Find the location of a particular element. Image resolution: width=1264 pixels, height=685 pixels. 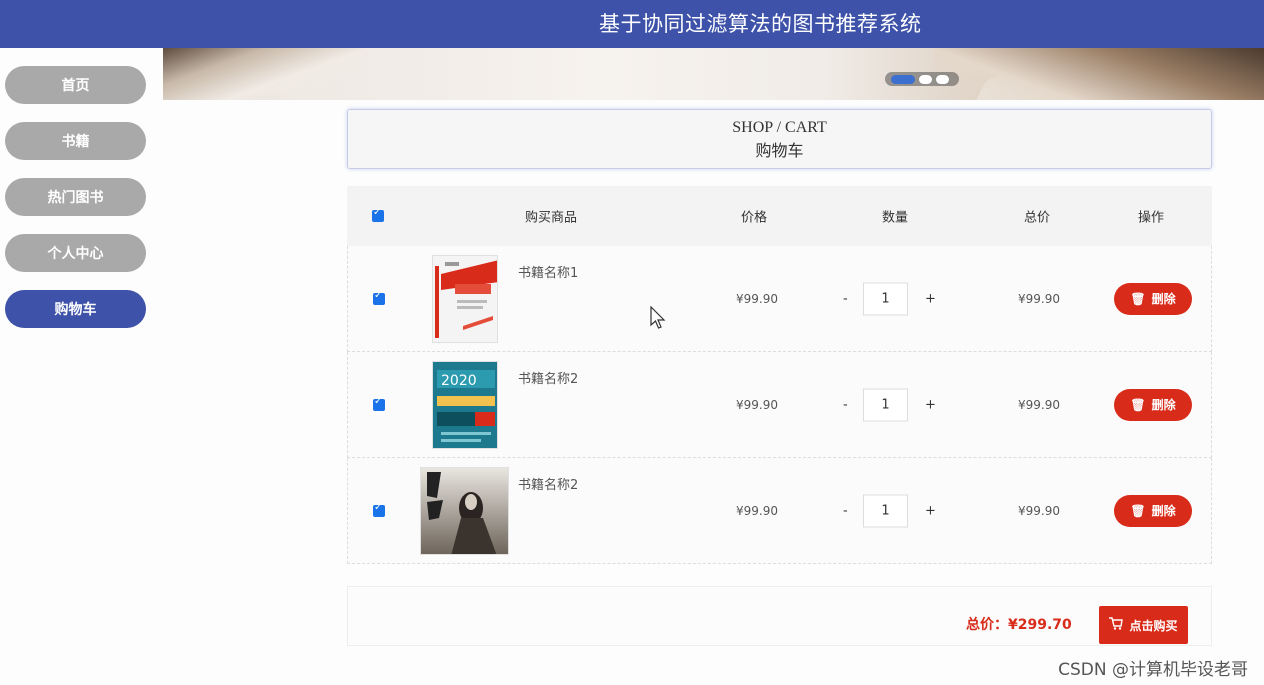

buy-button: 点击购买 is located at coordinates (1143, 625).